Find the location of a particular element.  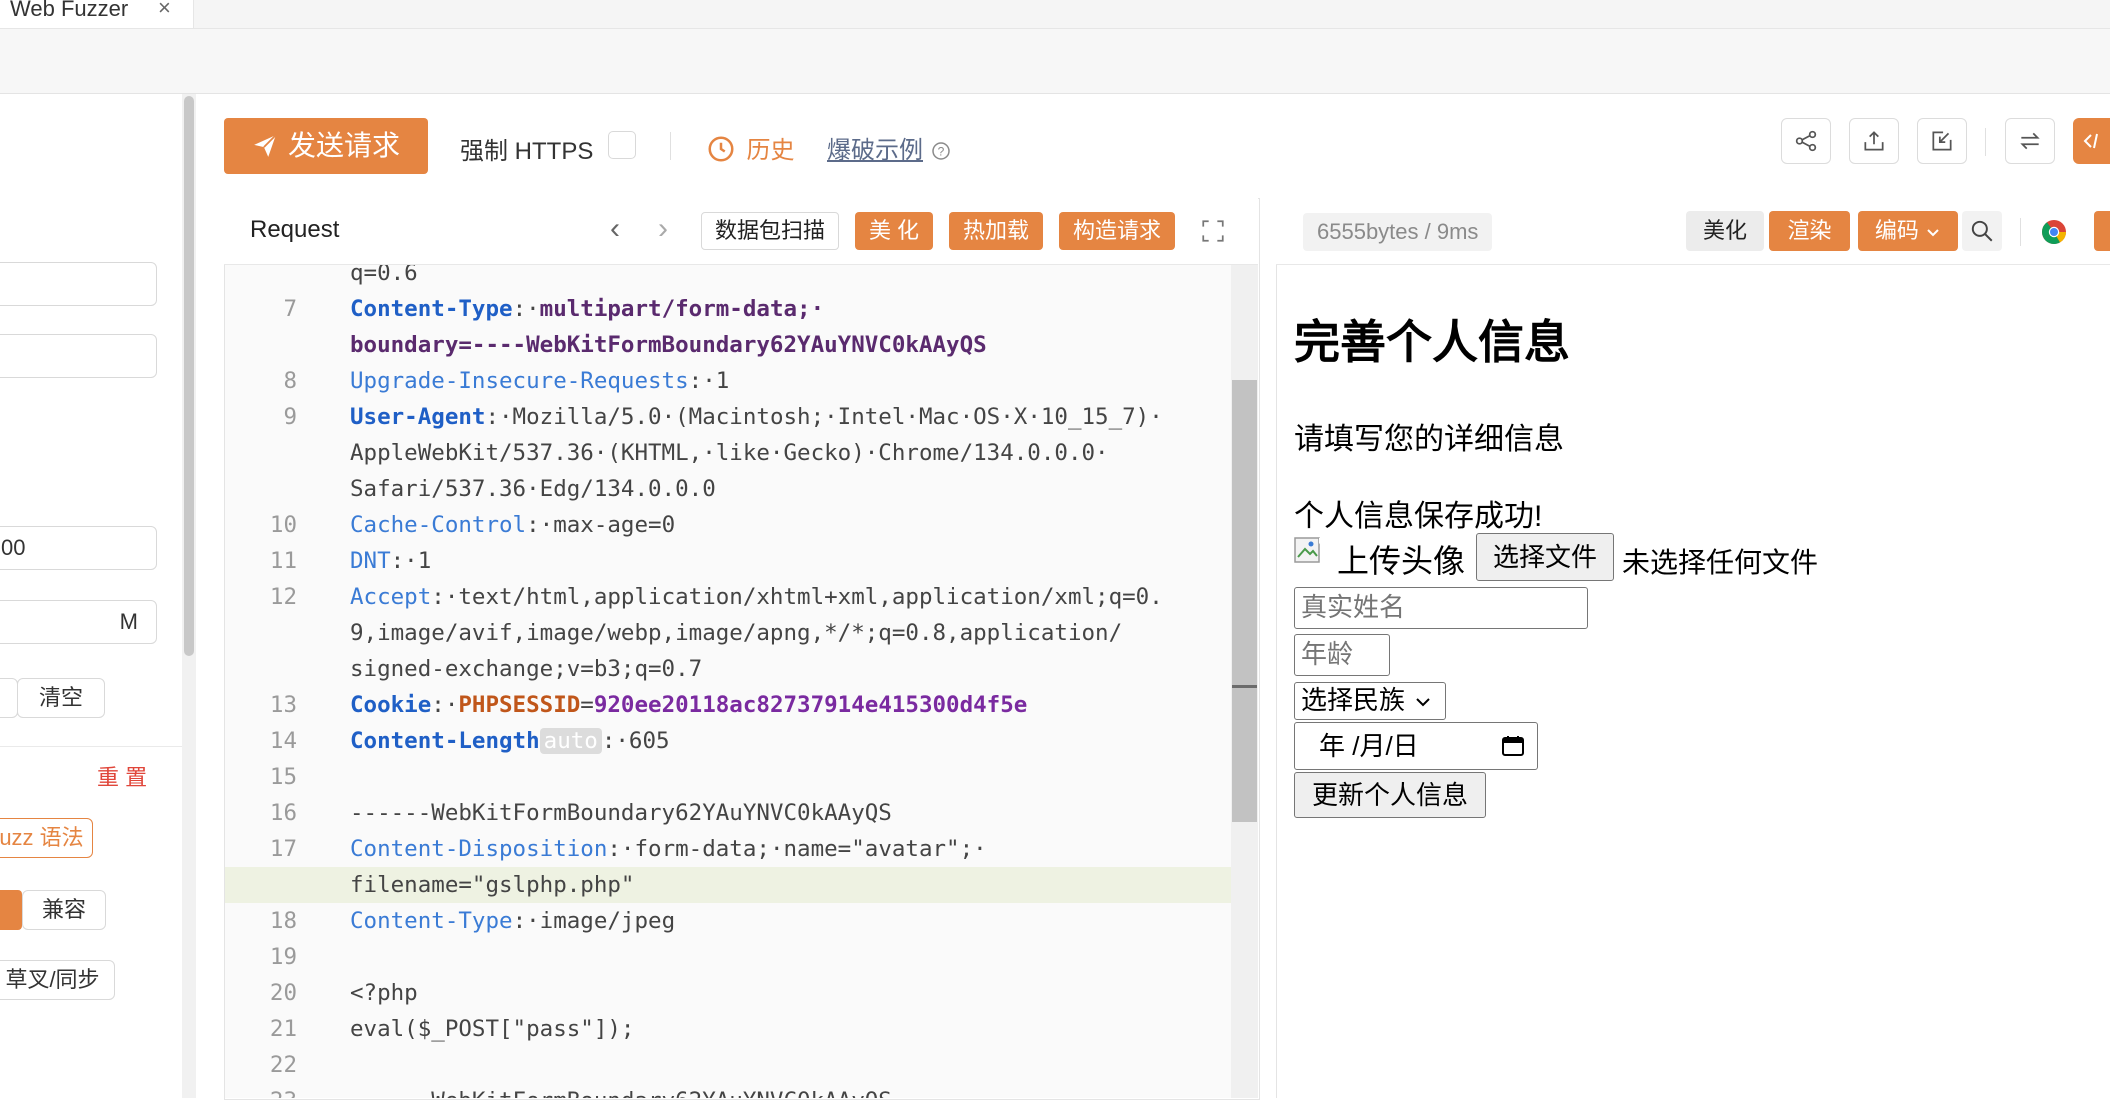

line-number: 12 is located at coordinates (283, 597).